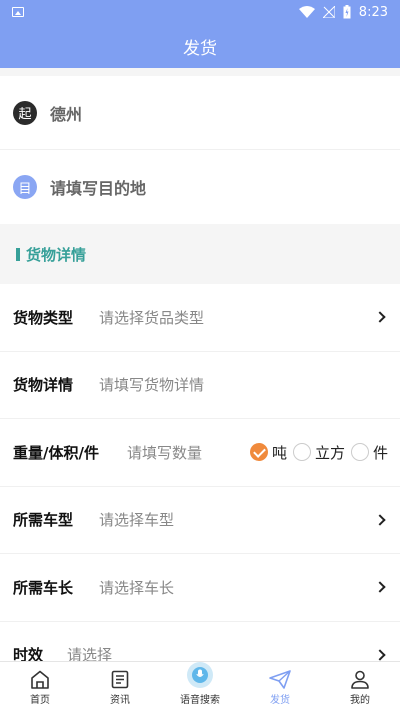 The width and height of the screenshot is (400, 711). Describe the element at coordinates (43, 520) in the screenshot. I see `truck-type-label: 所需车型` at that location.